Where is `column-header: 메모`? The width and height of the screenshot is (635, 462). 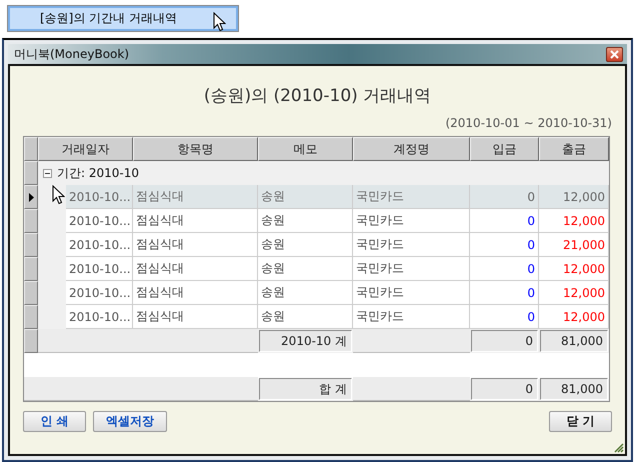
column-header: 메모 is located at coordinates (305, 149).